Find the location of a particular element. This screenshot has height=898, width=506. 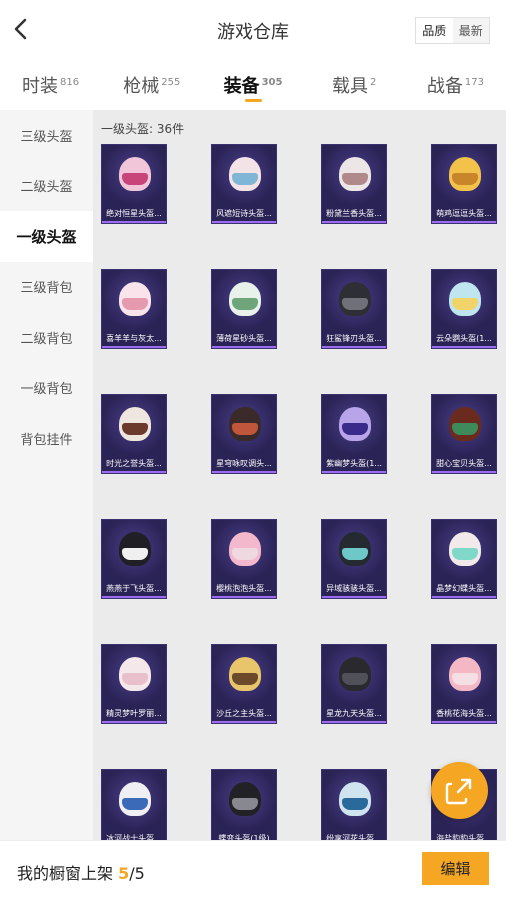

category-tabs: 时装 816 枪械 255 装备 305 载具 2 战备 173 is located at coordinates (253, 85).